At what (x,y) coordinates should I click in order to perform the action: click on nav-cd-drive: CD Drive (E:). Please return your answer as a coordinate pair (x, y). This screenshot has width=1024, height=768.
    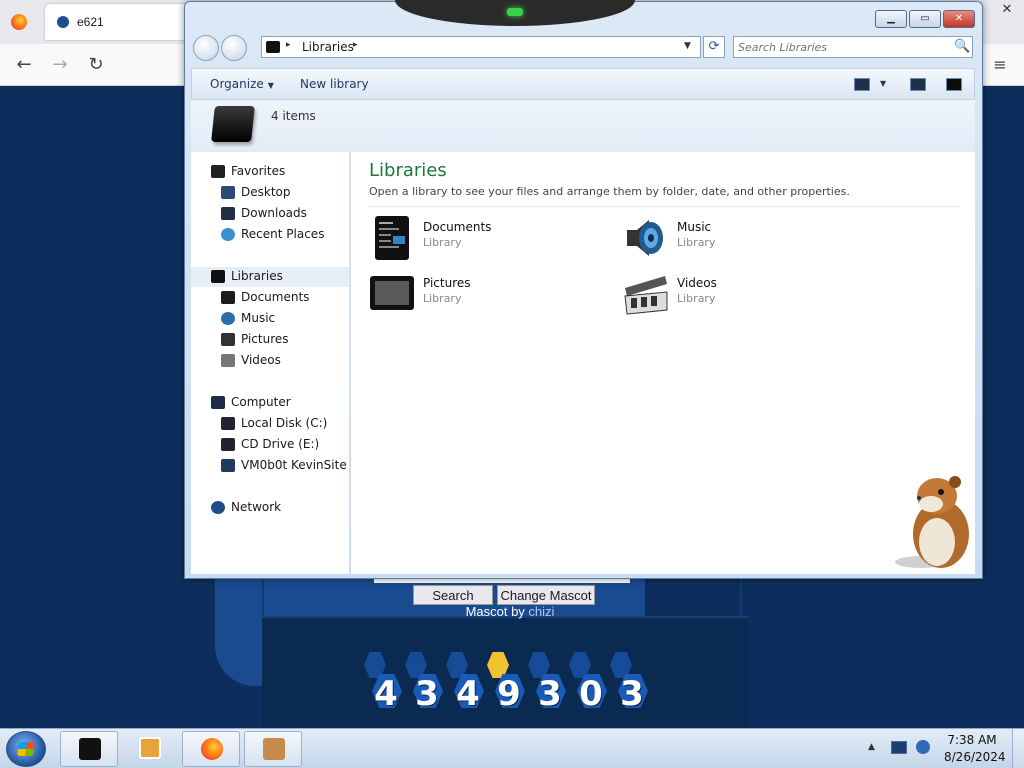
    Looking at the image, I should click on (281, 445).